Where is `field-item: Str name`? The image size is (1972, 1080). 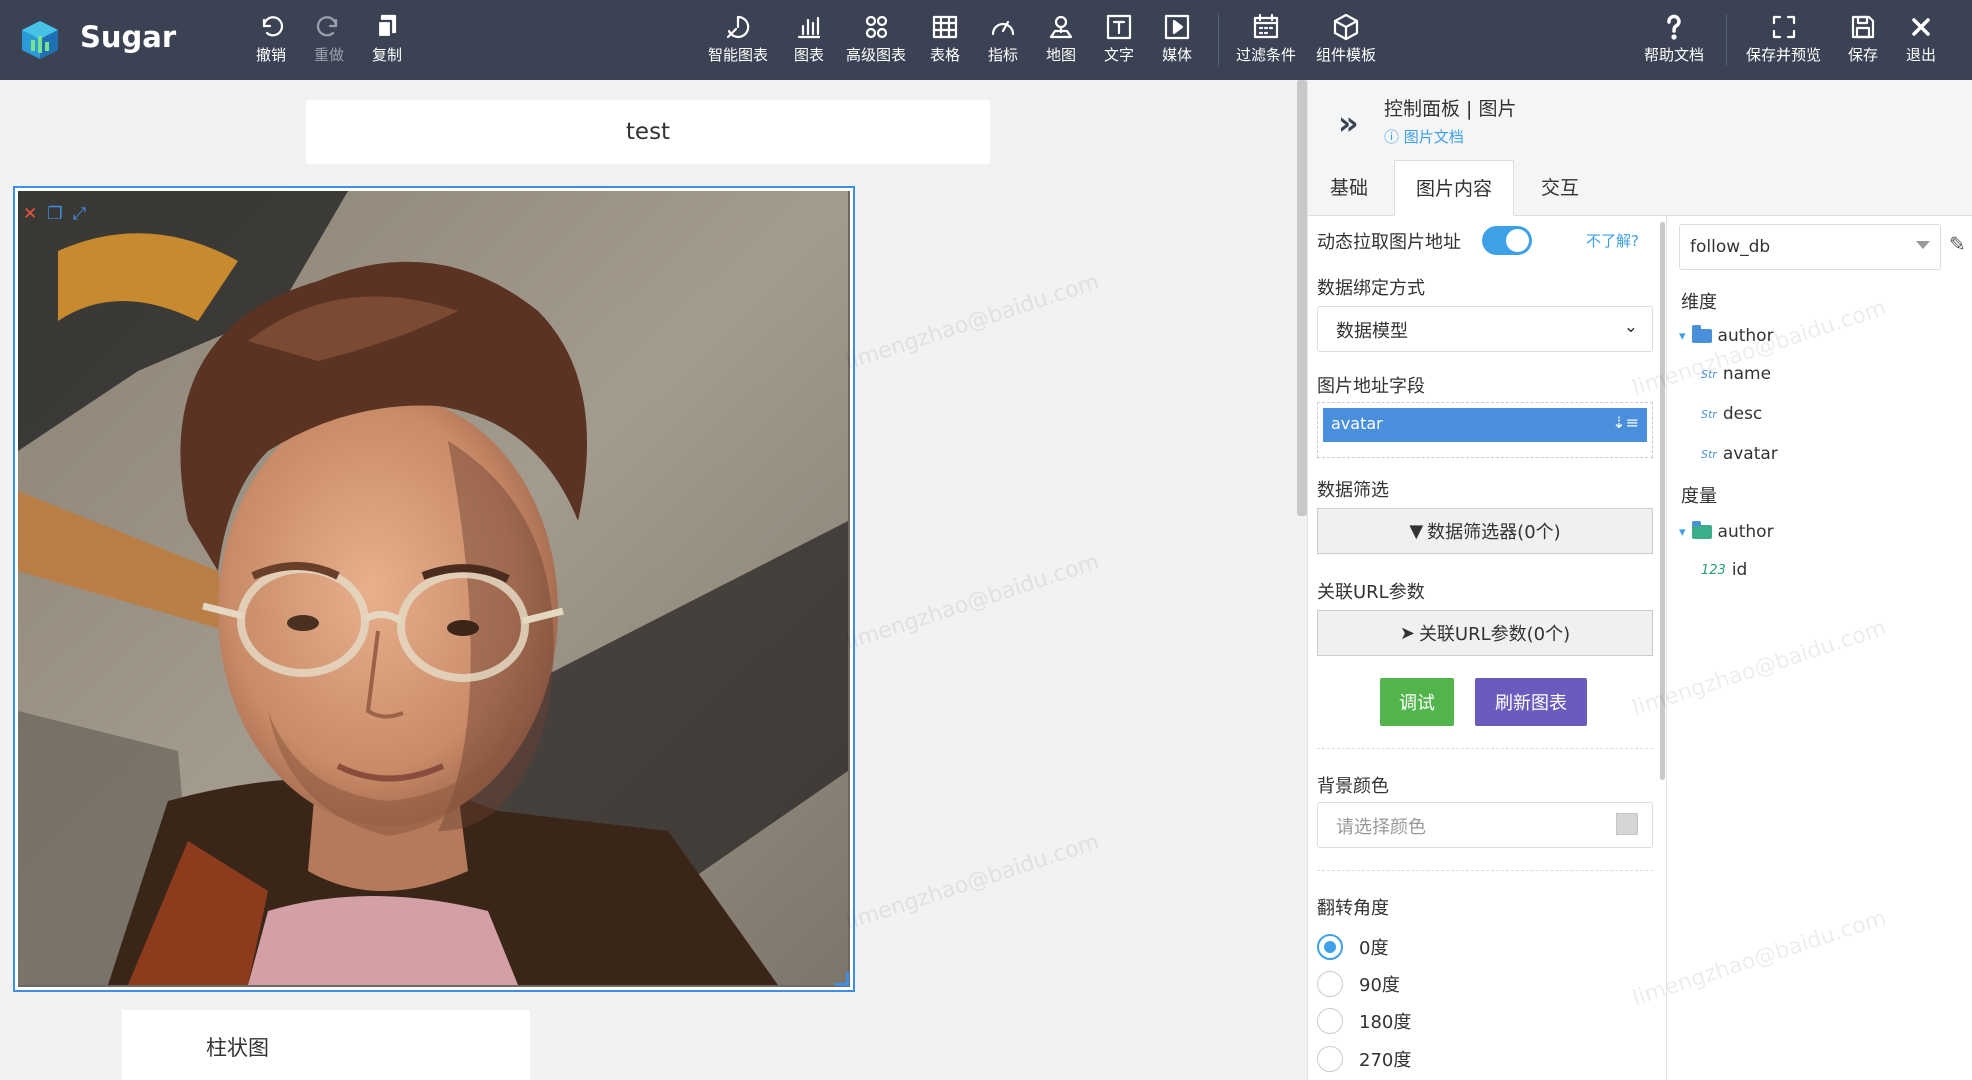
field-item: Str name is located at coordinates (1736, 374).